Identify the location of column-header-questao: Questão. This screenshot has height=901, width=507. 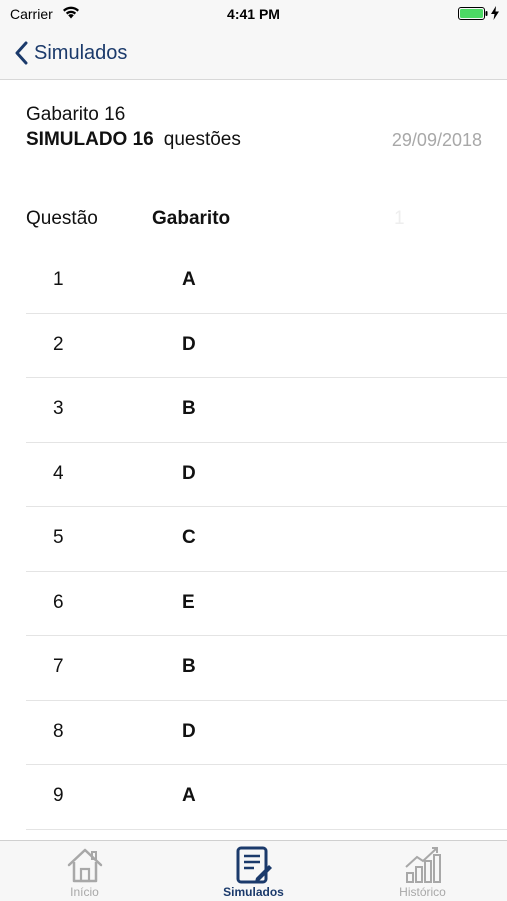
(62, 218).